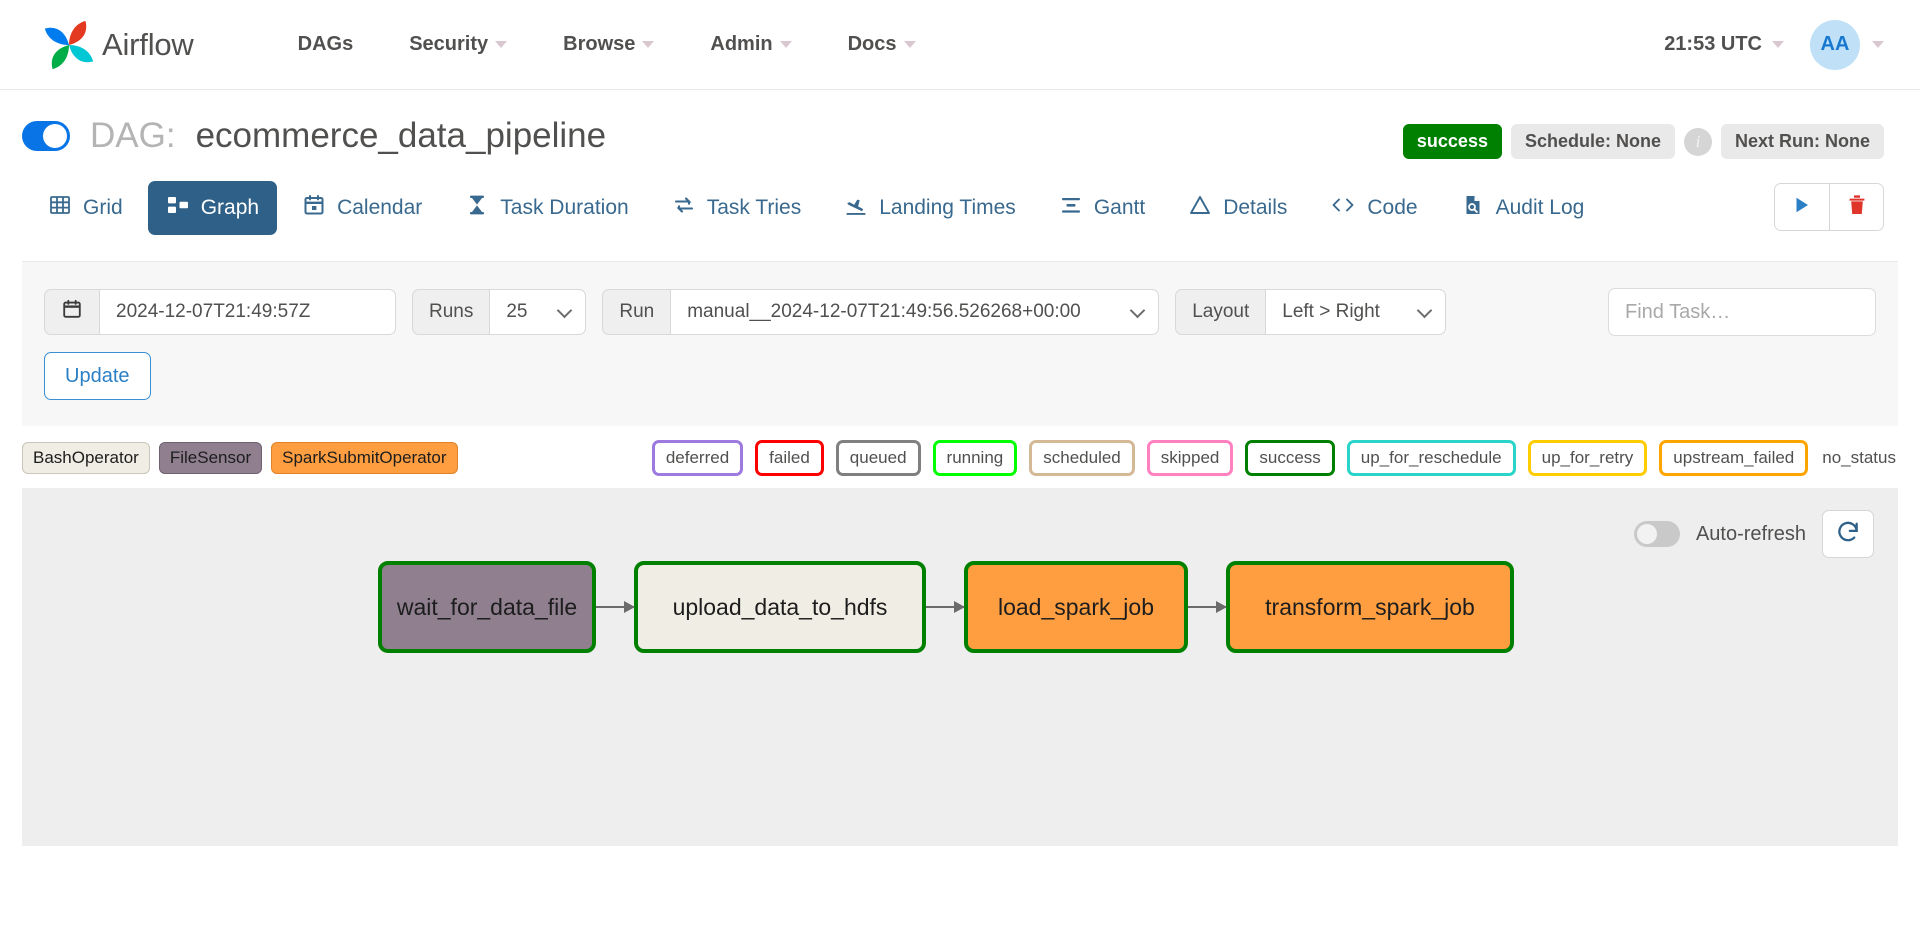 The image size is (1920, 941). What do you see at coordinates (975, 458) in the screenshot?
I see `status-legend-running: running` at bounding box center [975, 458].